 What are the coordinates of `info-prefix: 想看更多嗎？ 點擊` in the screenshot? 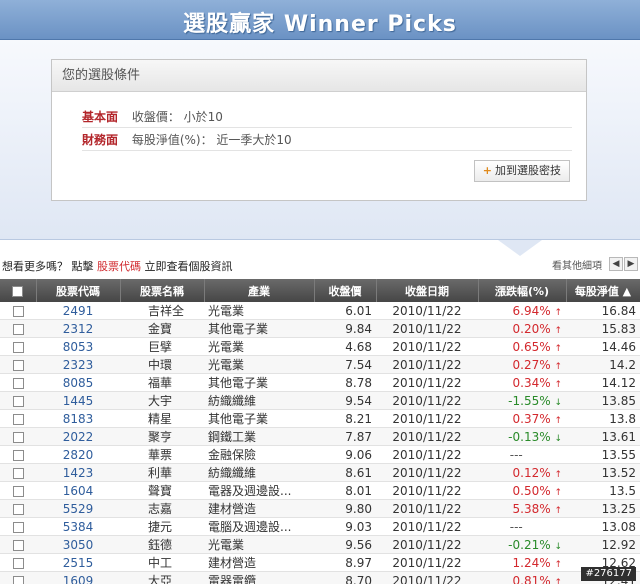 It's located at (48, 266).